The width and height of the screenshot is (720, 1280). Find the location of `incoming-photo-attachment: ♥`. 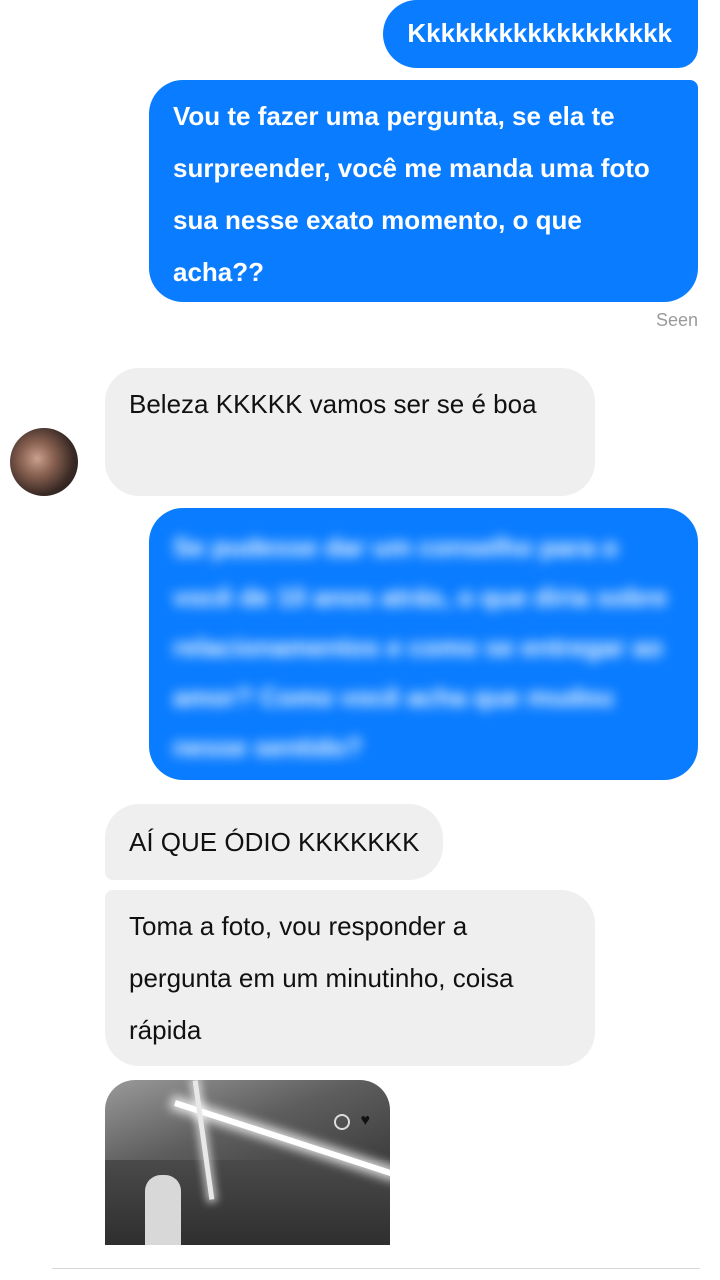

incoming-photo-attachment: ♥ is located at coordinates (247, 1162).